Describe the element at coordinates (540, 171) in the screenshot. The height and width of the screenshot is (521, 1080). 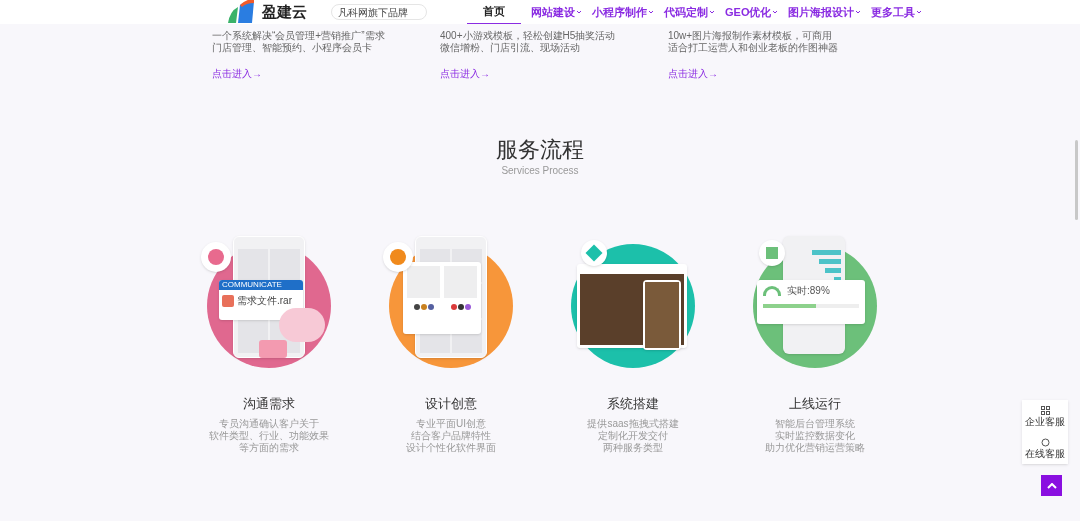
I see `section-subtitle: Services Process` at that location.